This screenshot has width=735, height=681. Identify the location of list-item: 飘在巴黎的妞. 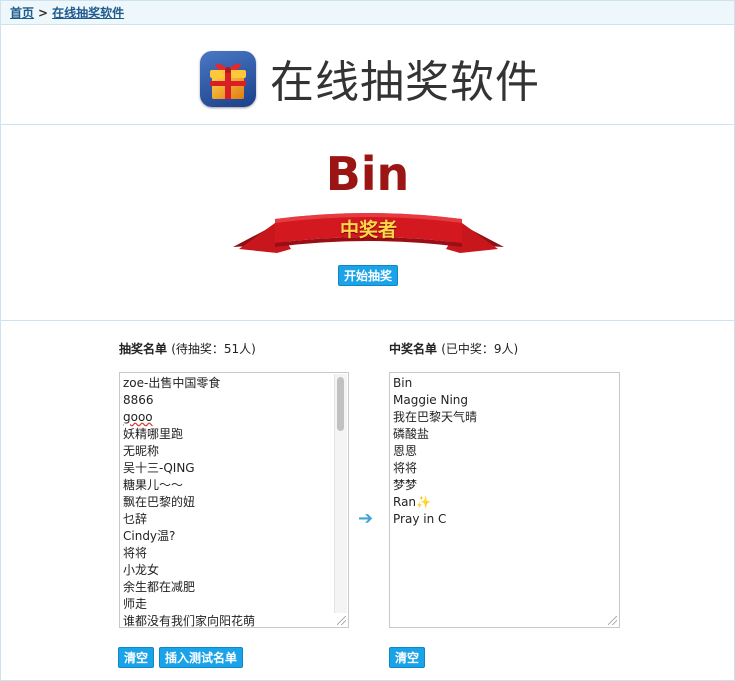
(159, 502).